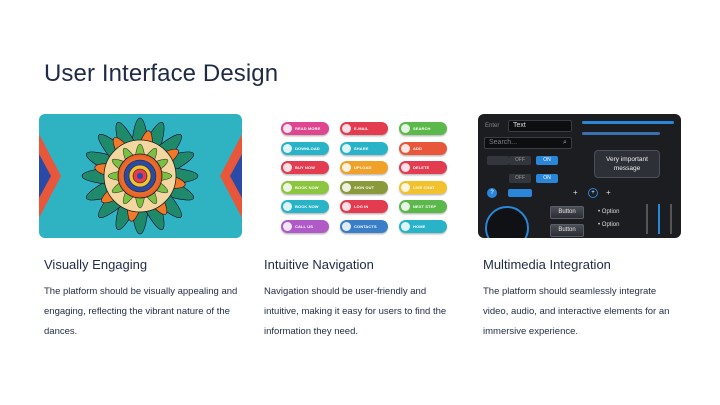 This screenshot has width=720, height=405. What do you see at coordinates (492, 126) in the screenshot?
I see `enter-label: Enter` at bounding box center [492, 126].